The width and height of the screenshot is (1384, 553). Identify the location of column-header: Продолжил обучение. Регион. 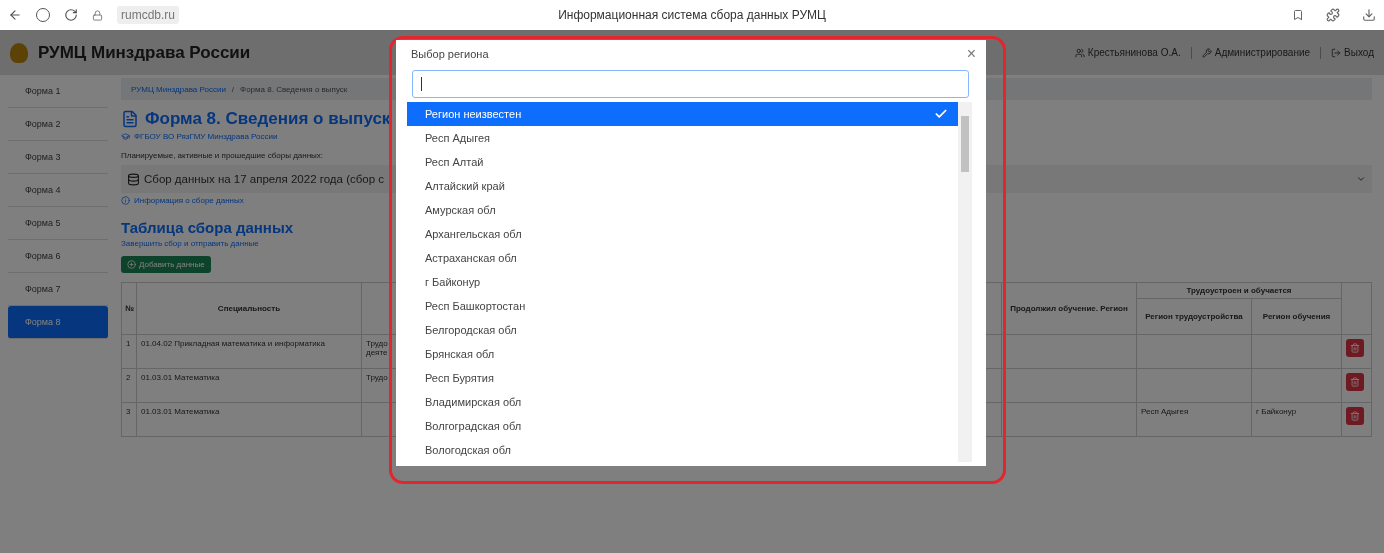
(1069, 308).